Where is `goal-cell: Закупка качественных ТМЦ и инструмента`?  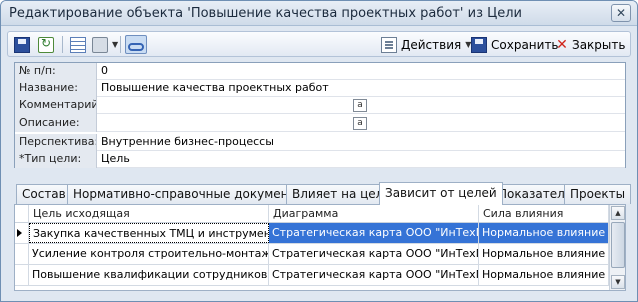
goal-cell: Закупка качественных ТМЦ и инструмента is located at coordinates (149, 233).